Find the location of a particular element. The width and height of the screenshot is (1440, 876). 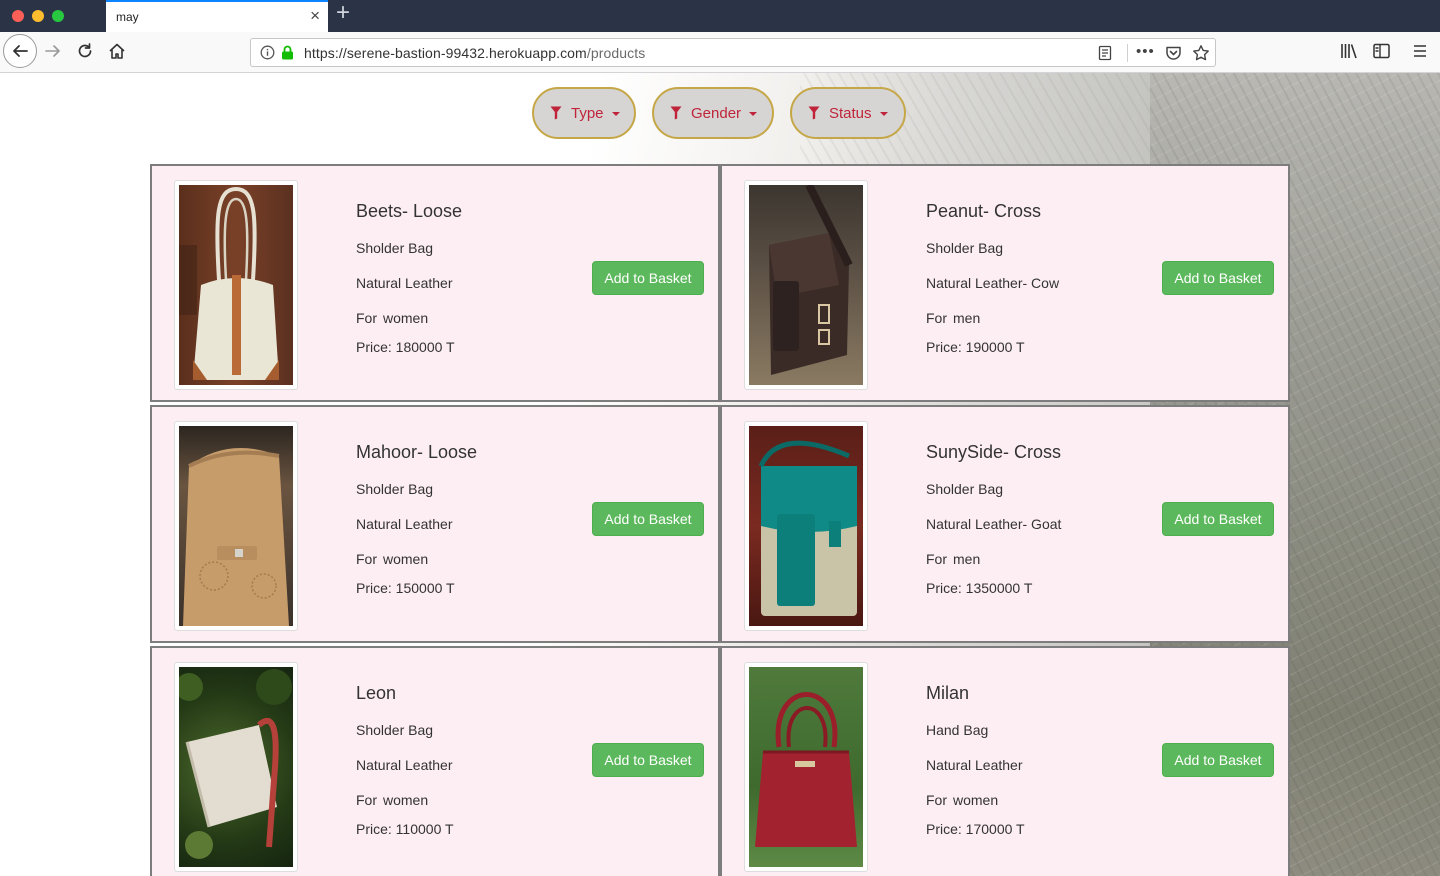

product-name: Milan is located at coordinates (948, 693).